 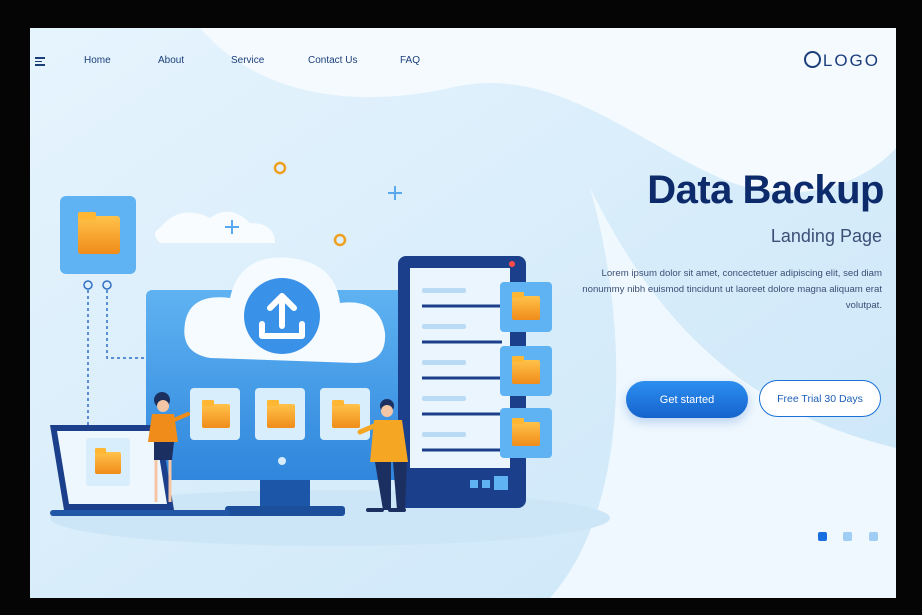 What do you see at coordinates (332, 60) in the screenshot?
I see `nav-contact-us: Contact Us` at bounding box center [332, 60].